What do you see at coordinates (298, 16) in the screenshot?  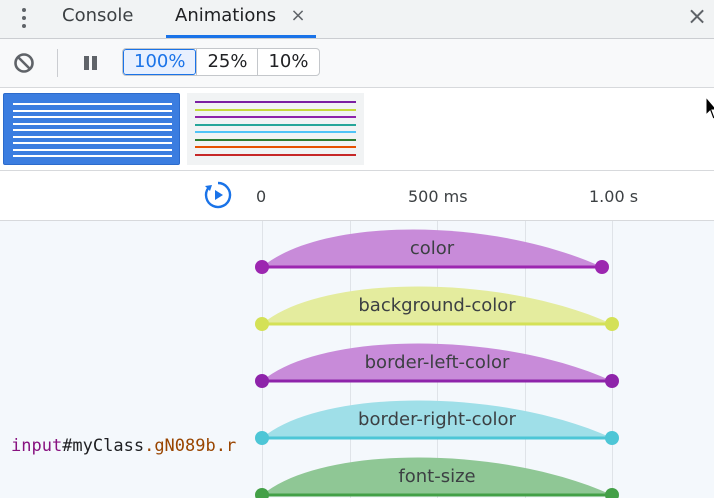 I see `close-tab-icon: ×` at bounding box center [298, 16].